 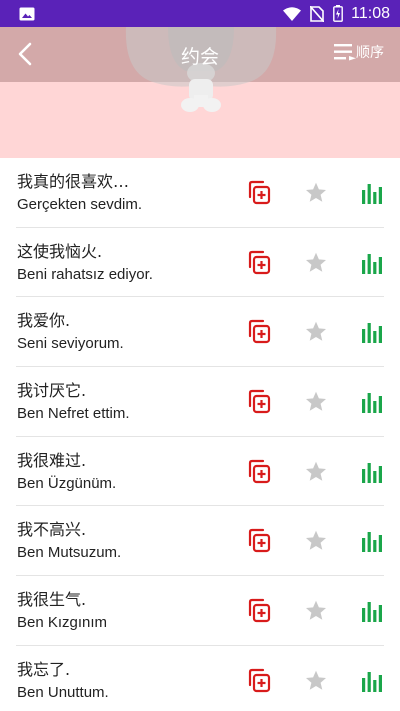 I want to click on phrase-chinese: 我不高兴., so click(x=52, y=530).